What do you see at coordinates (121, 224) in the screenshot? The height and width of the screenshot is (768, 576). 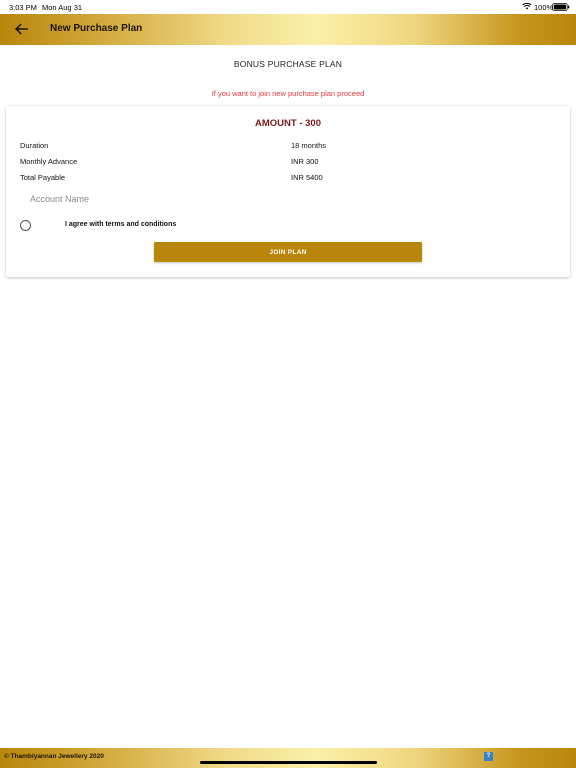 I see `terms-label: I agree with terms and conditions` at bounding box center [121, 224].